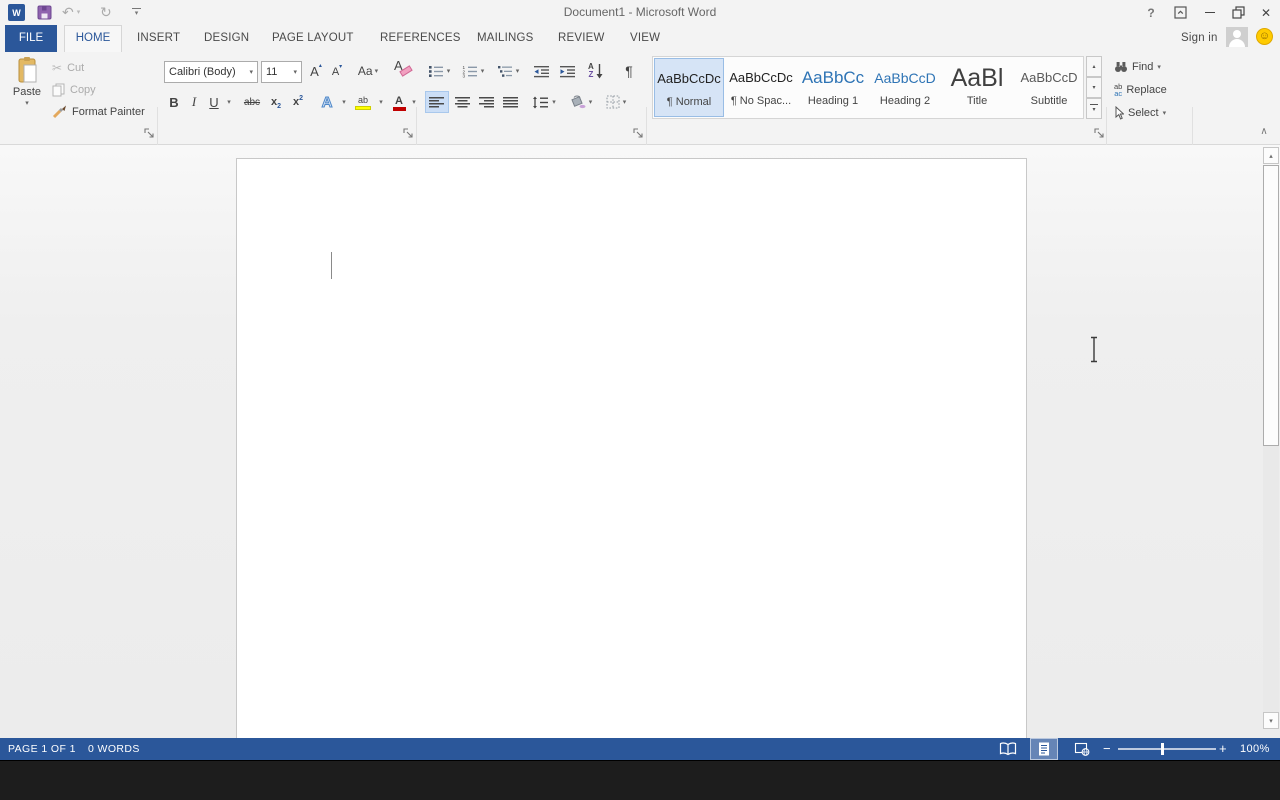  Describe the element at coordinates (281, 72) in the screenshot. I see `font-size-combobox: 11 ▾` at that location.